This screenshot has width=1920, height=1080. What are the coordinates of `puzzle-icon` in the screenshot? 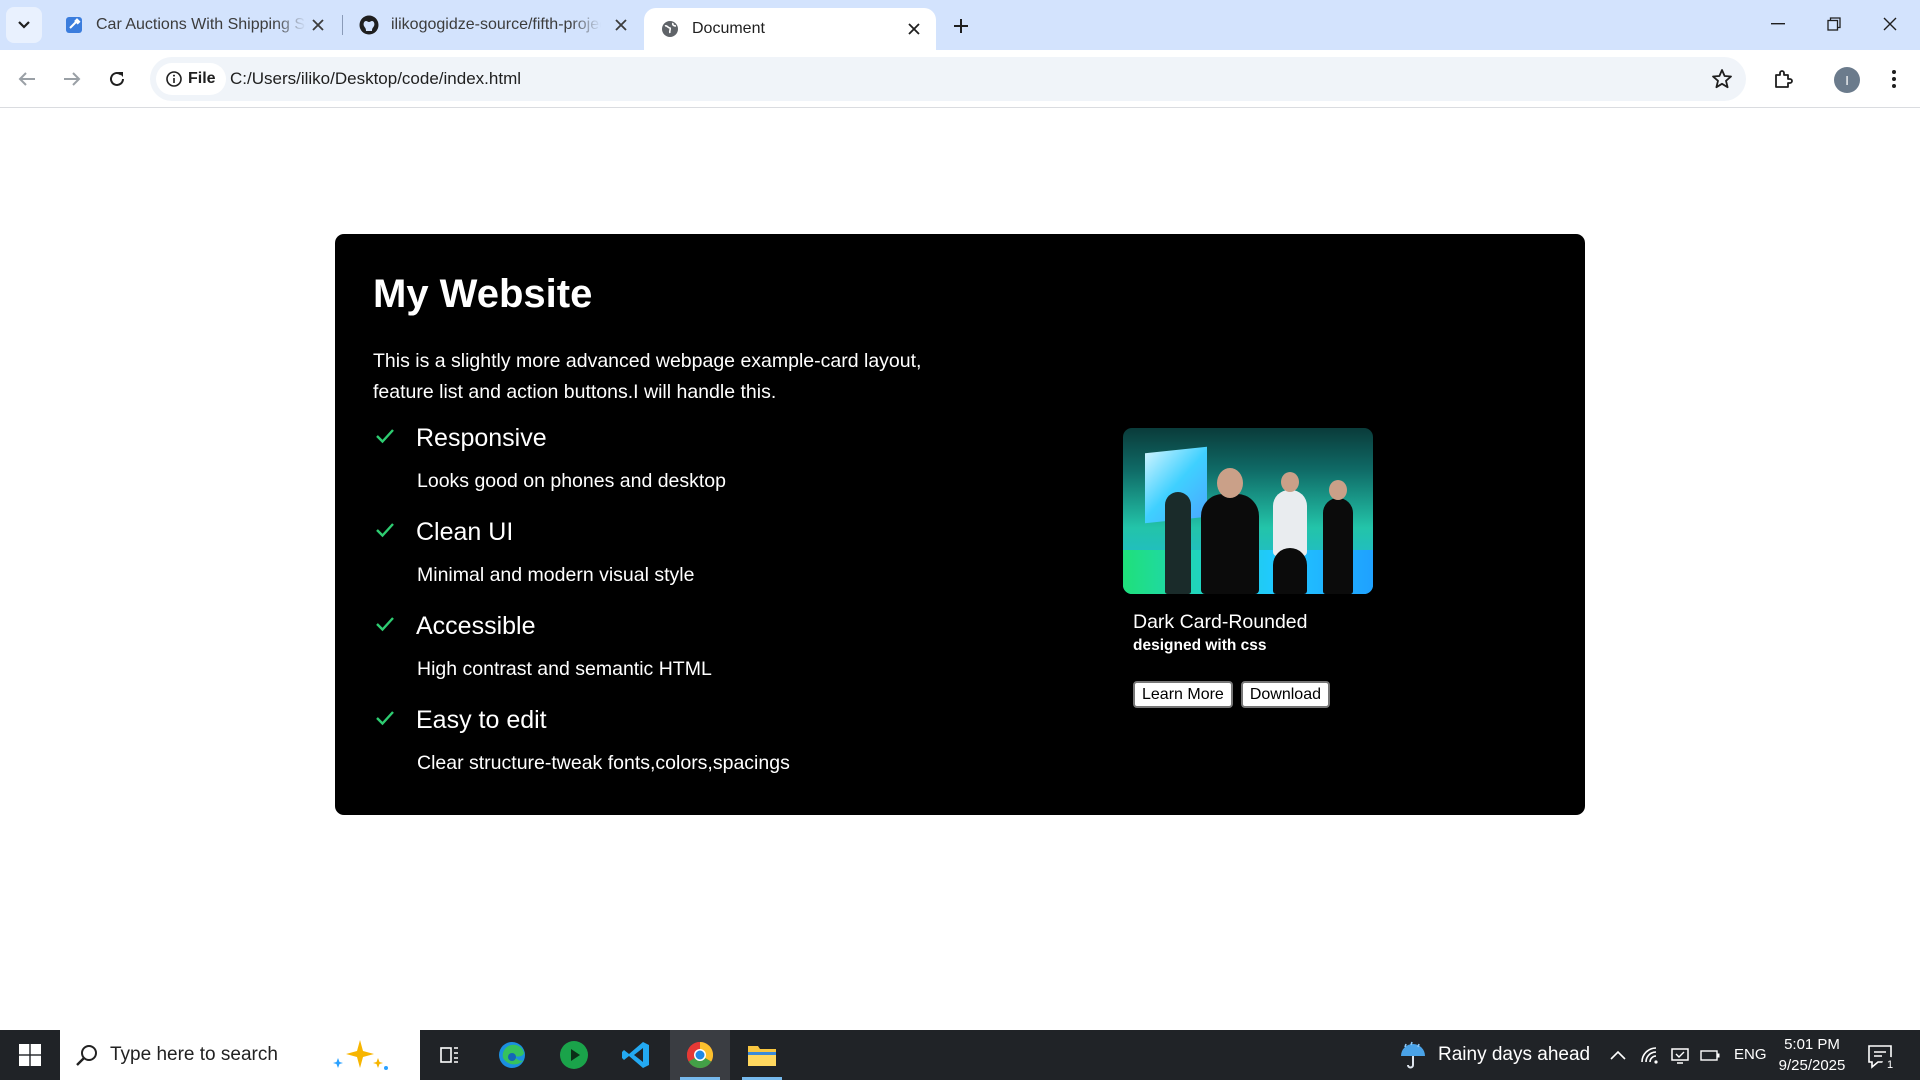 It's located at (1784, 79).